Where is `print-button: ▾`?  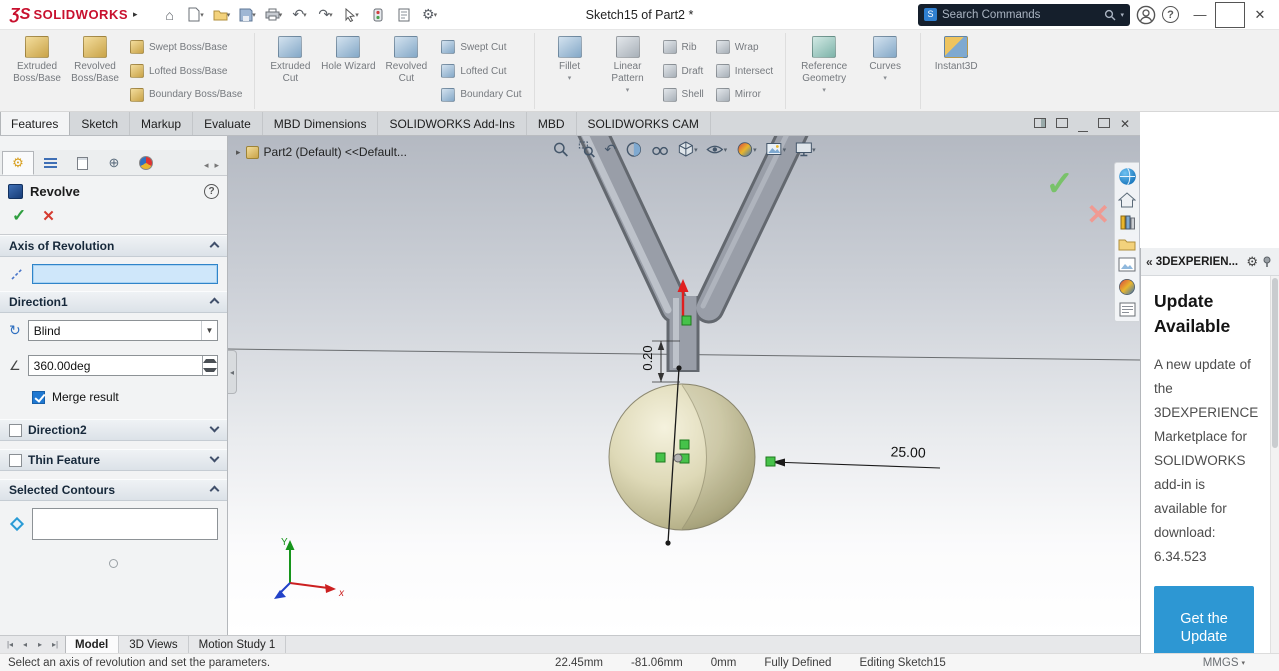
print-button: ▾ is located at coordinates (274, 15).